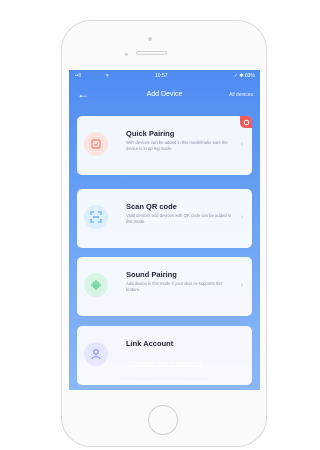 The image size is (320, 450). I want to click on all-devices-link: All devices, so click(241, 95).